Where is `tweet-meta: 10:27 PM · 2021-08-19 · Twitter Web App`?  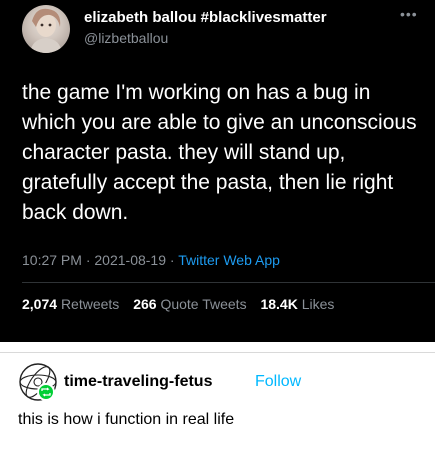 tweet-meta: 10:27 PM · 2021-08-19 · Twitter Web App is located at coordinates (151, 260).